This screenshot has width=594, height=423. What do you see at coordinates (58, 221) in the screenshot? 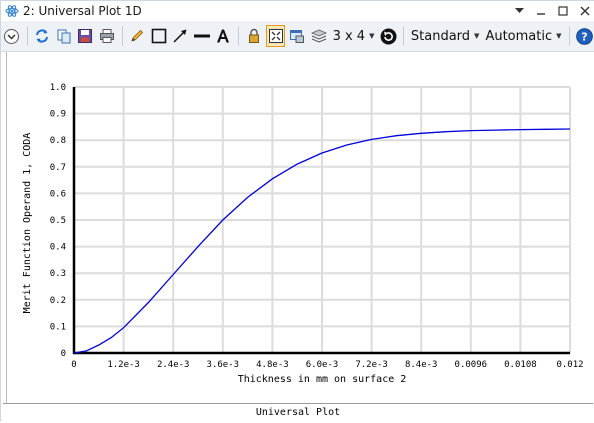
I see `y-tick-label: 0.5` at bounding box center [58, 221].